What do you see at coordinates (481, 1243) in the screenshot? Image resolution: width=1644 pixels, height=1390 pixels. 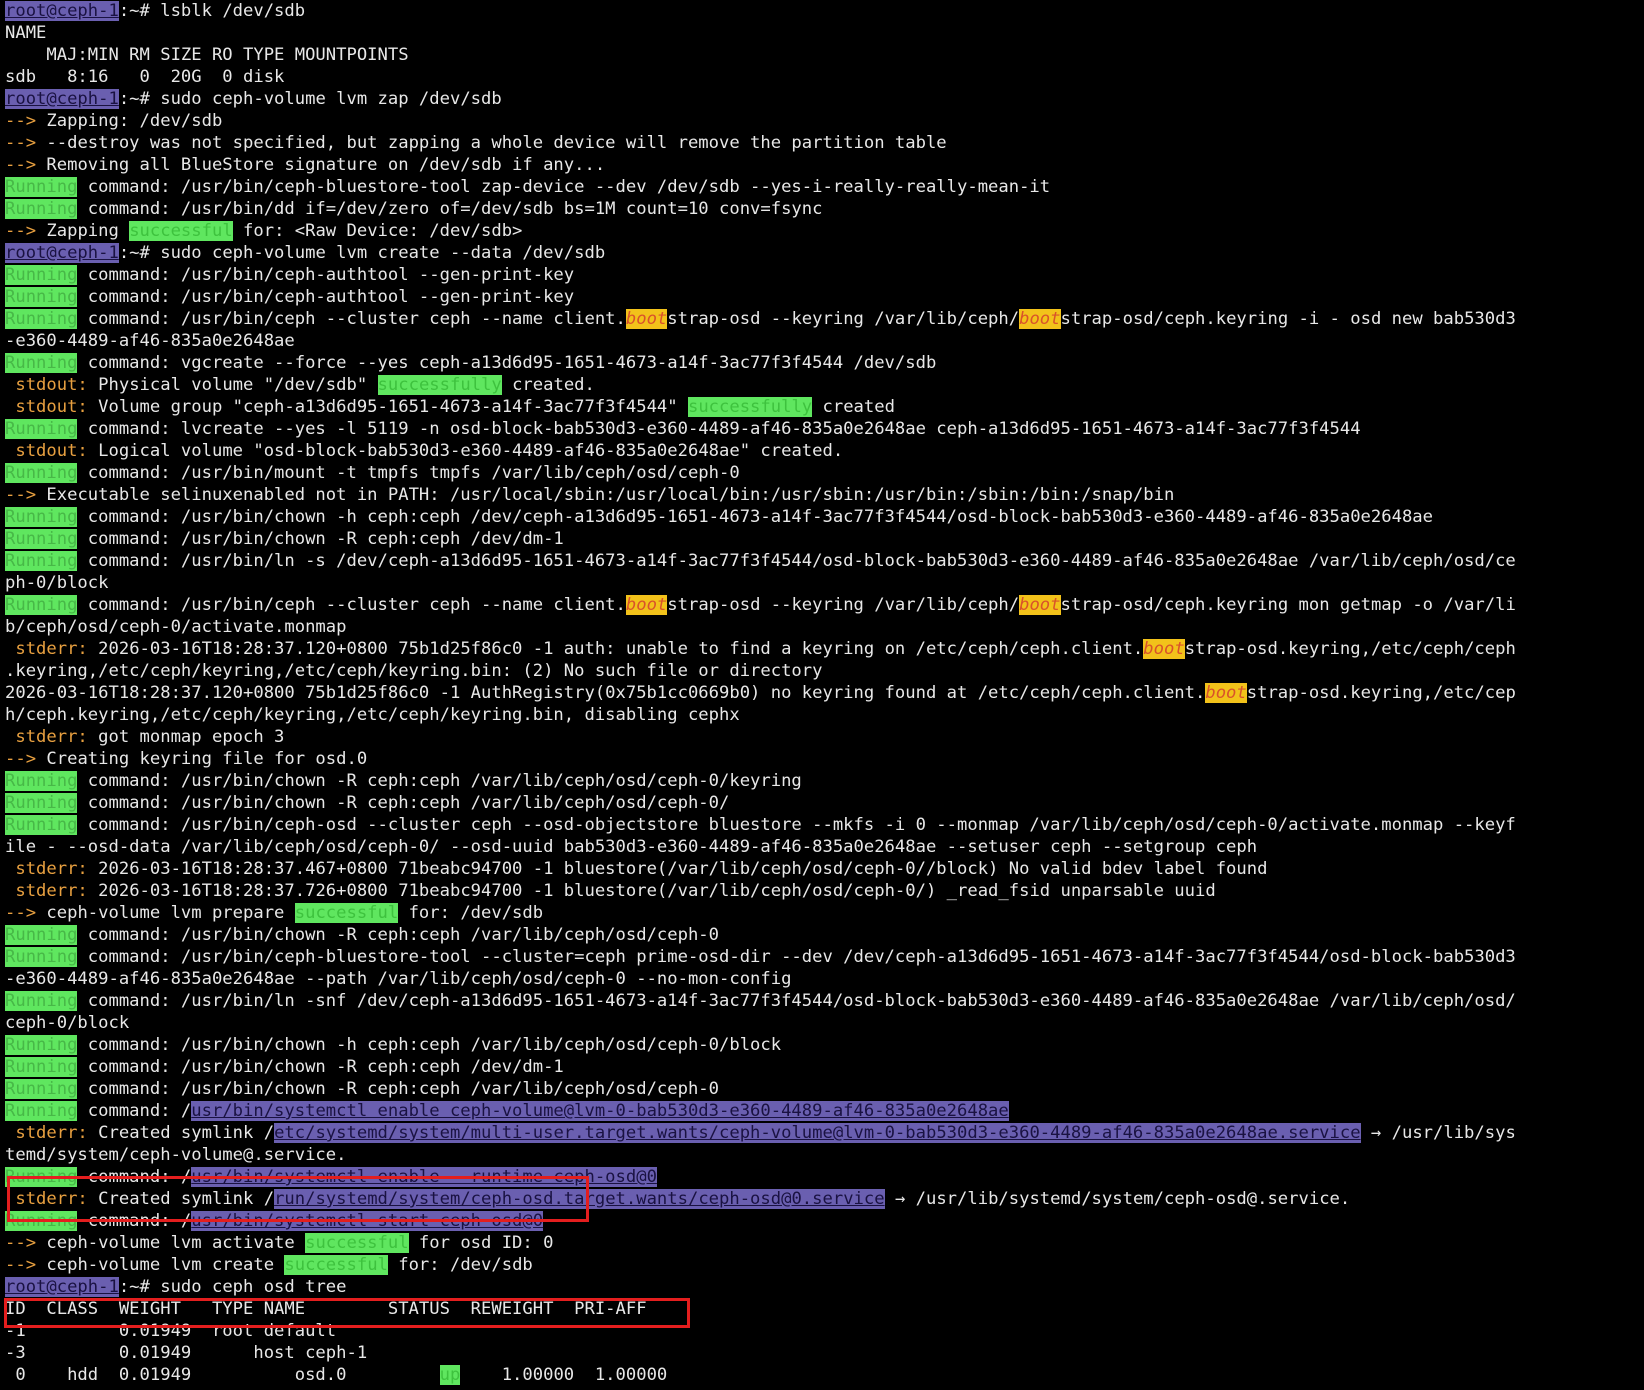 I see `line-text: for osd ID: 0` at bounding box center [481, 1243].